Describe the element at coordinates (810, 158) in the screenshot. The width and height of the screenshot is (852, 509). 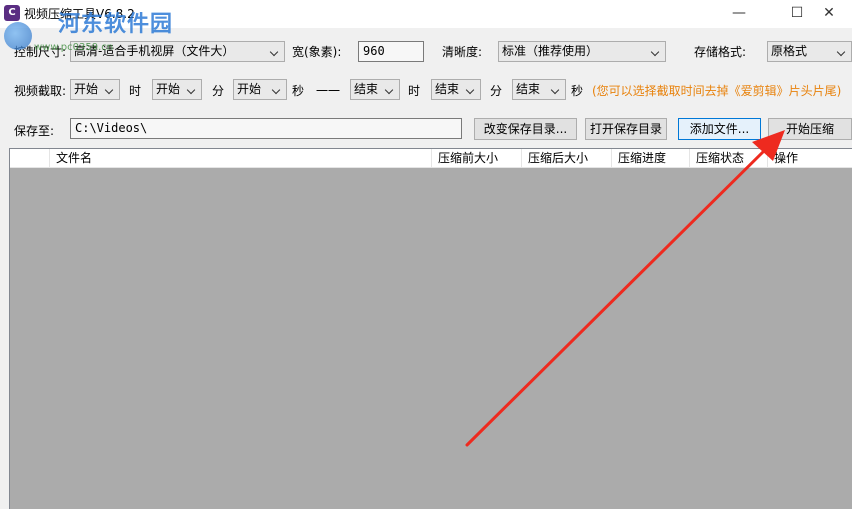
I see `column-action: 操作` at that location.